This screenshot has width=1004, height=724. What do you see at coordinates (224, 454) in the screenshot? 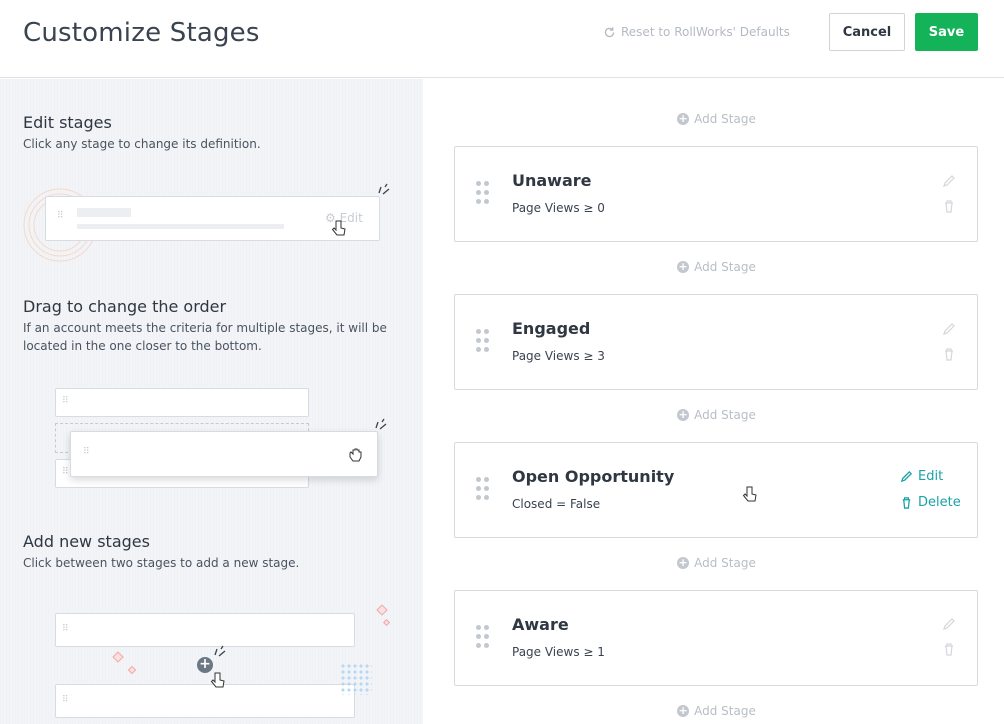
I see `dragged-card: ⠿` at bounding box center [224, 454].